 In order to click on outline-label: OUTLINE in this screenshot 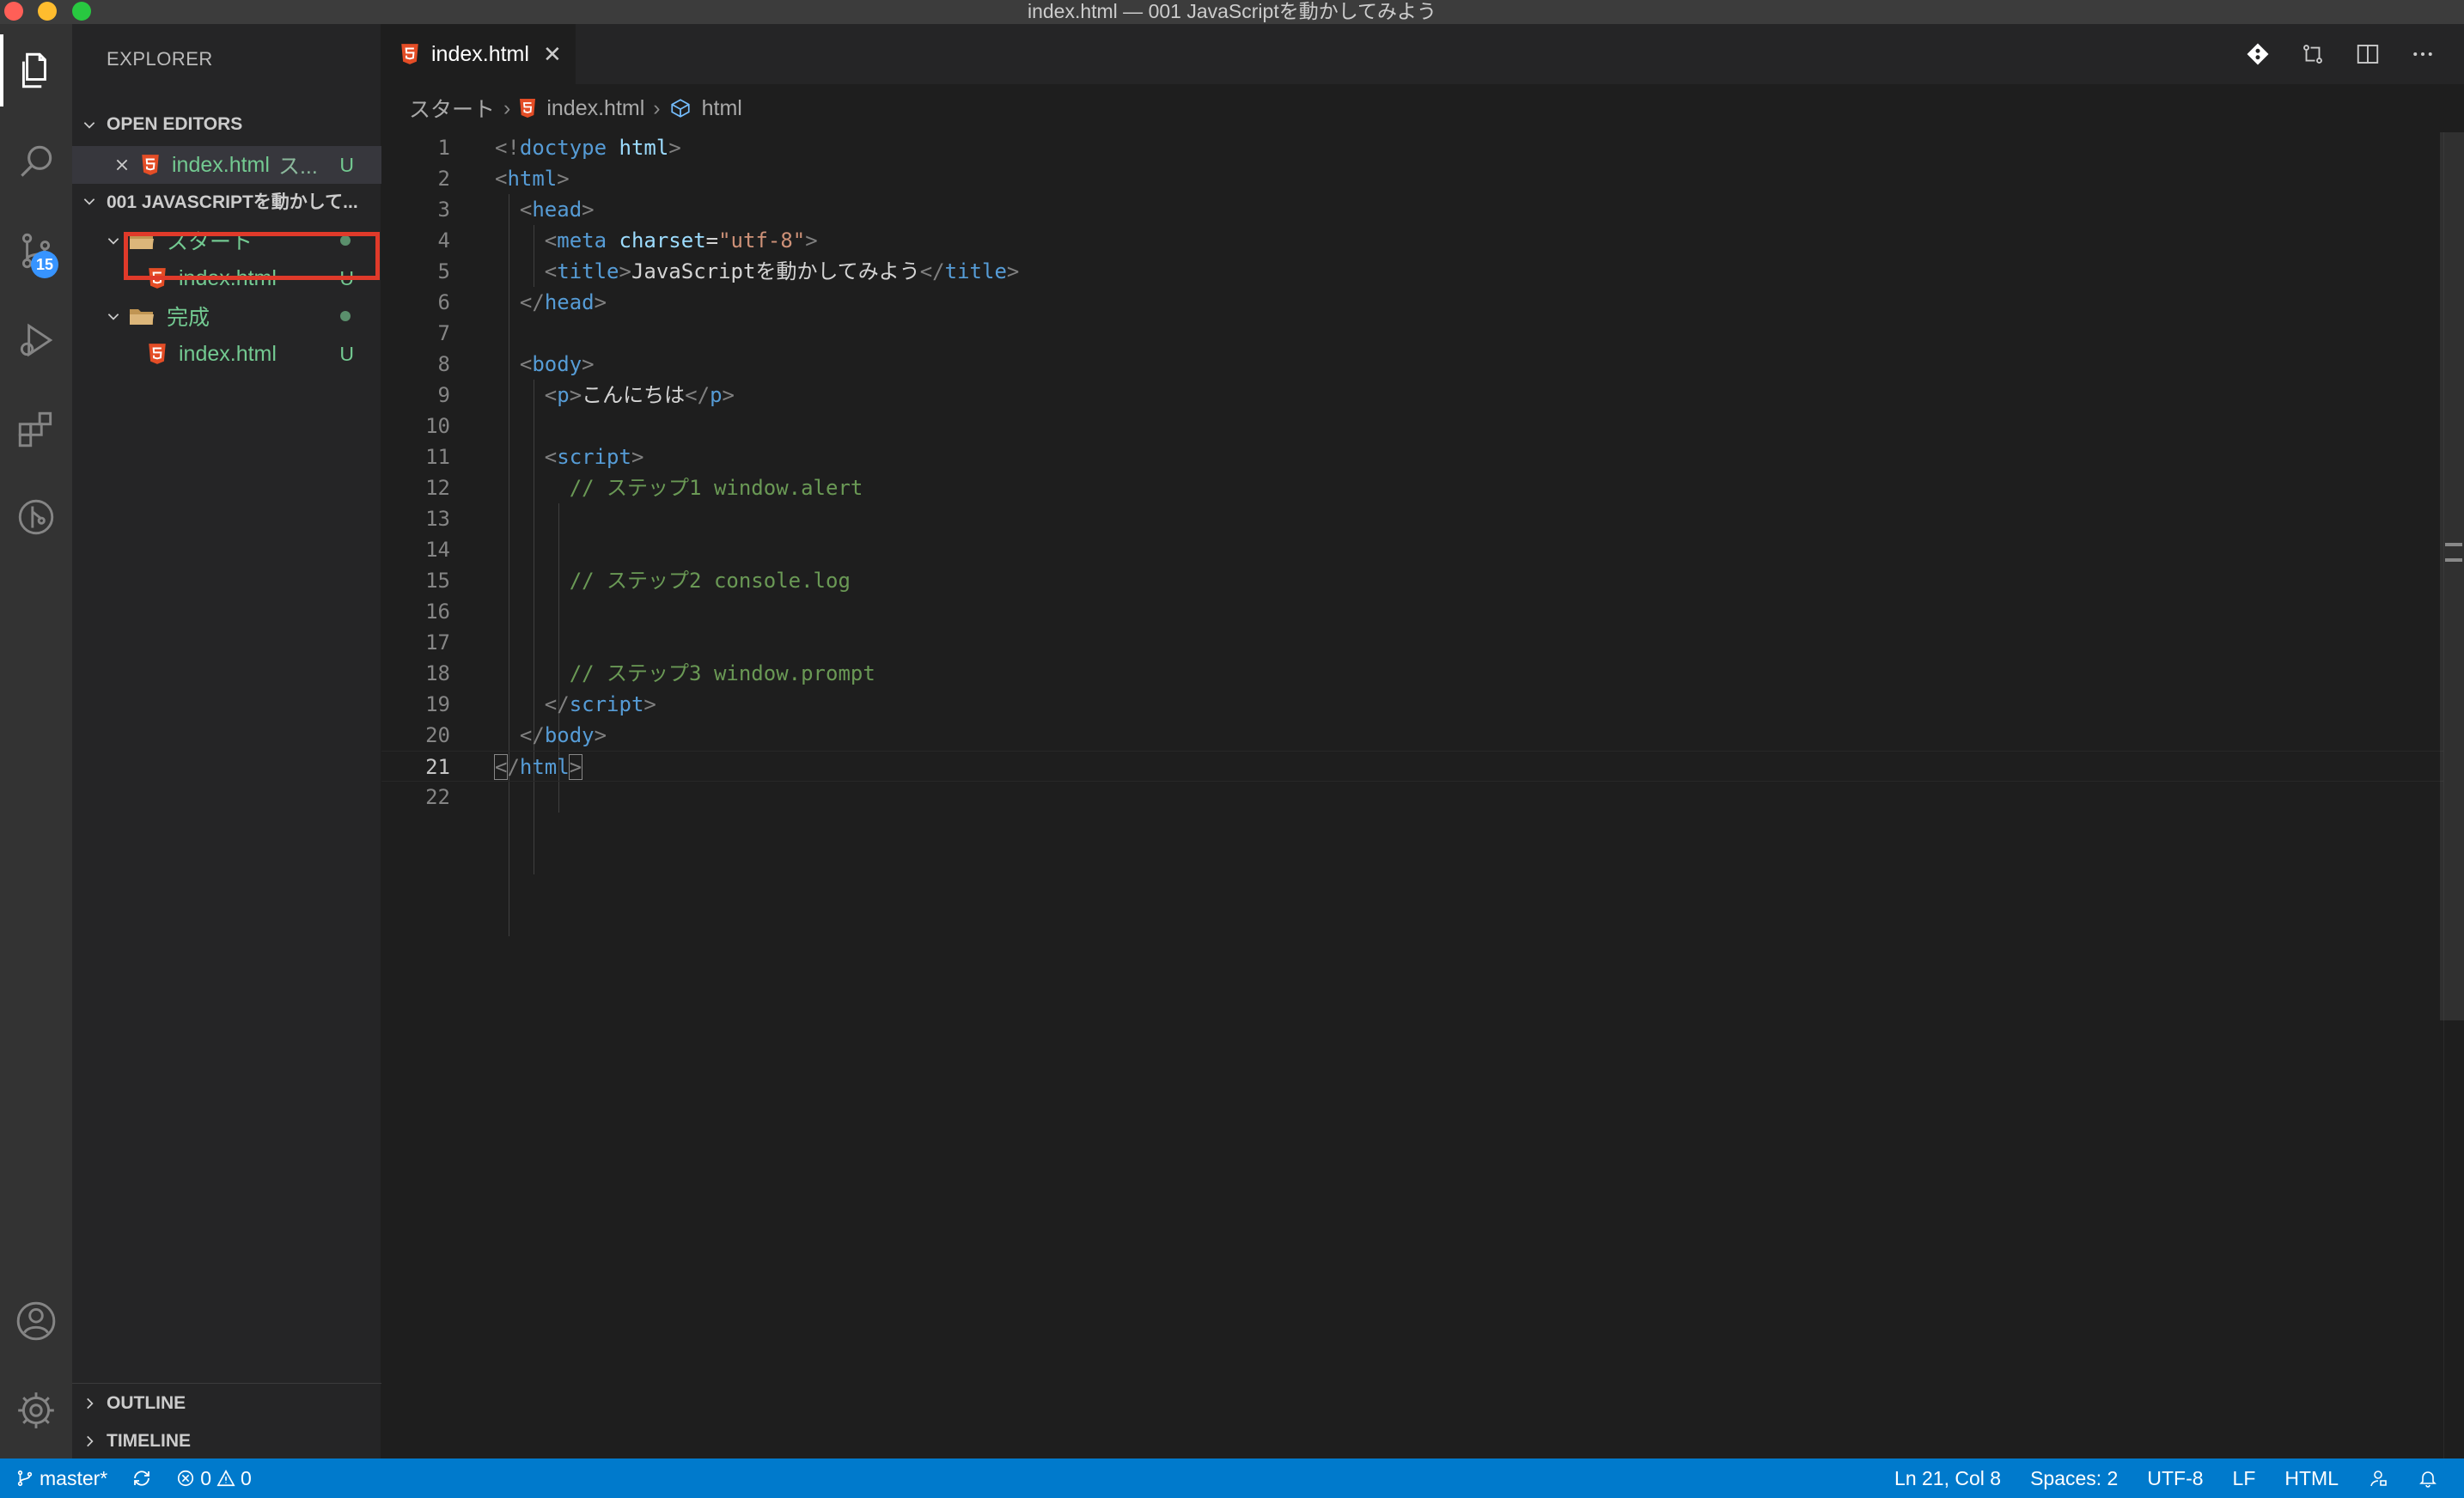, I will do `click(146, 1403)`.